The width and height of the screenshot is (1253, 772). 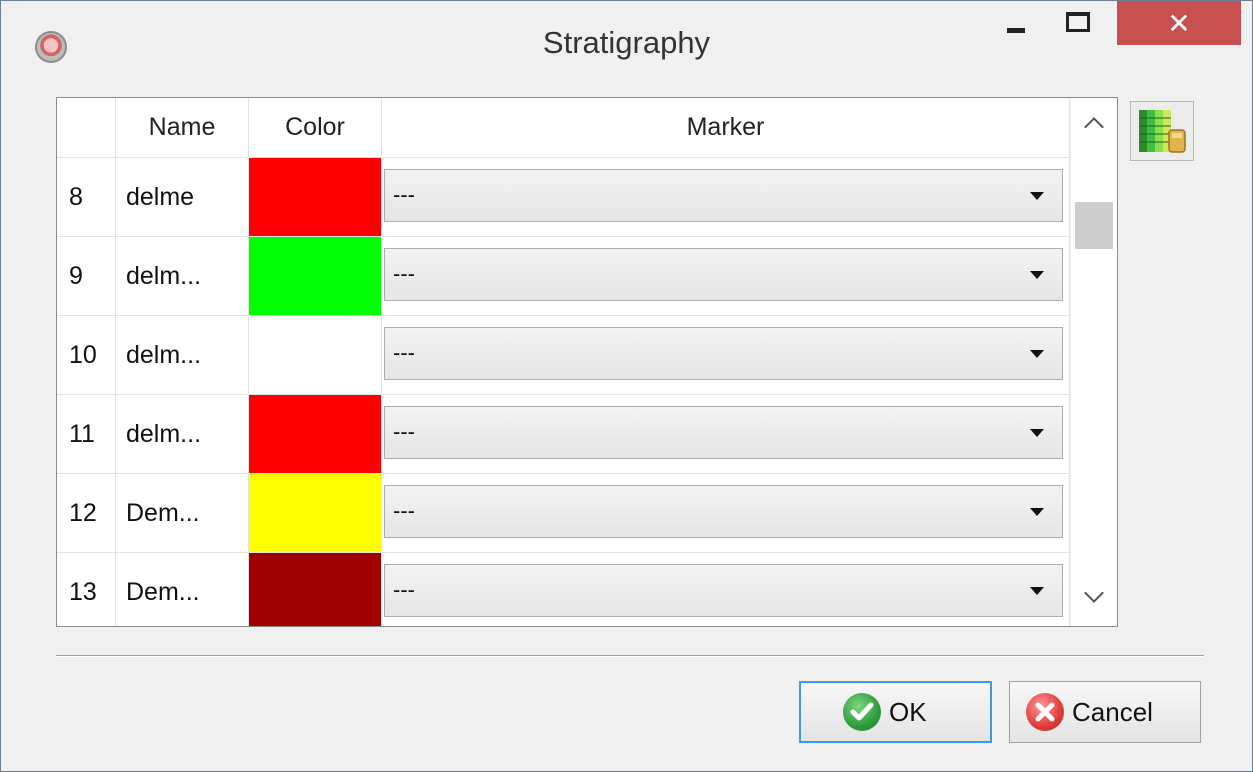 I want to click on header-marker: Marker, so click(x=726, y=128).